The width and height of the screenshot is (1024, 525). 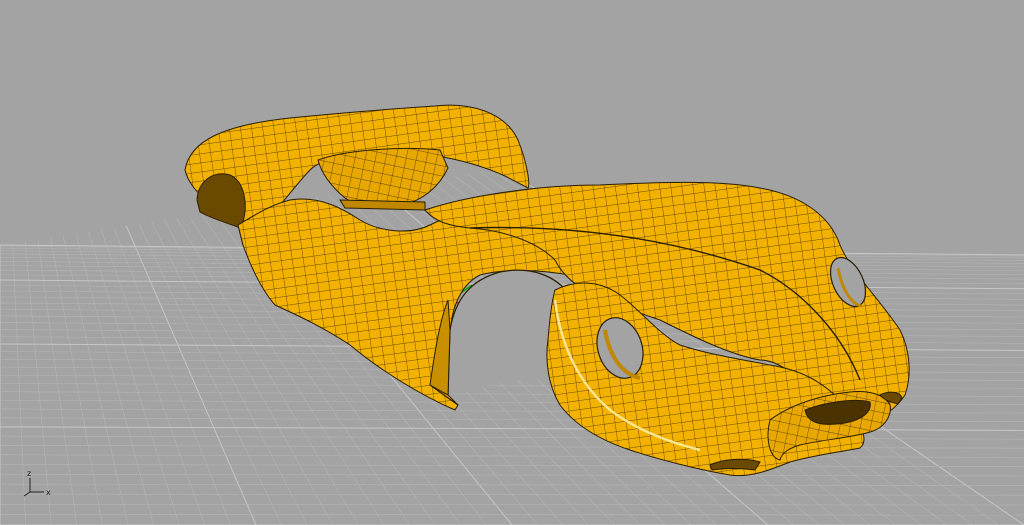 What do you see at coordinates (37, 483) in the screenshot?
I see `axes-widget: z x` at bounding box center [37, 483].